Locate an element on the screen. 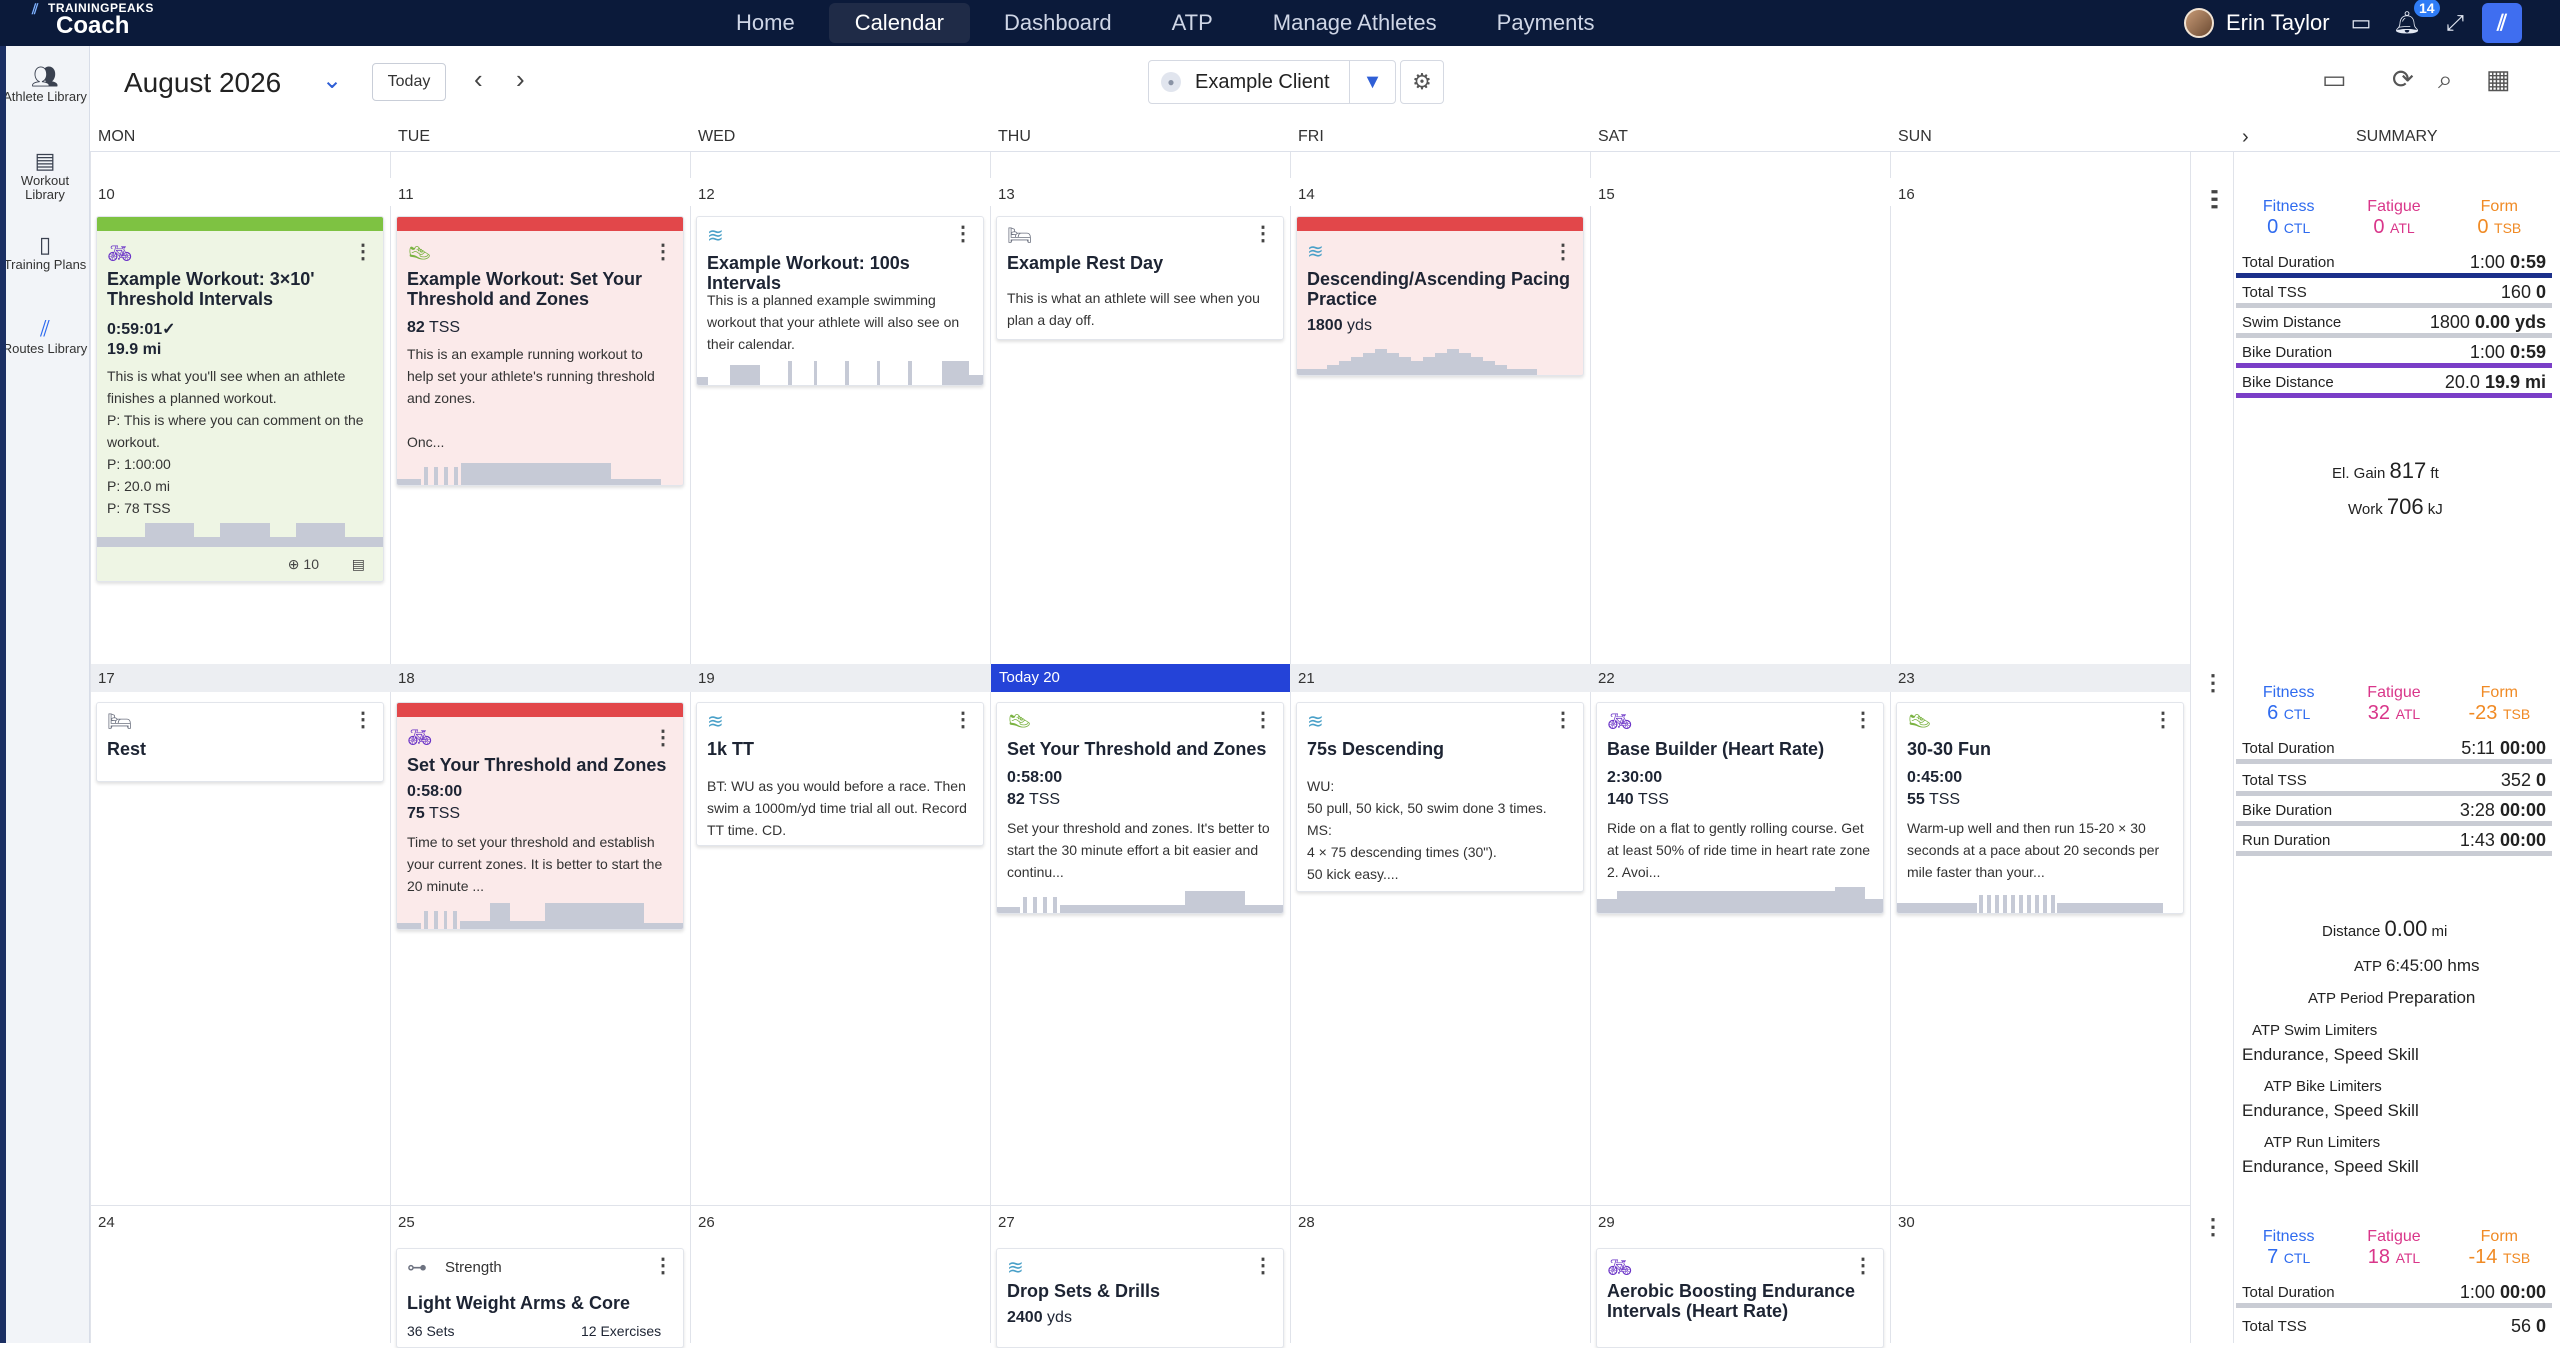 The width and height of the screenshot is (2560, 1348). run-shoe-icon: 👟︎ is located at coordinates (1020, 722).